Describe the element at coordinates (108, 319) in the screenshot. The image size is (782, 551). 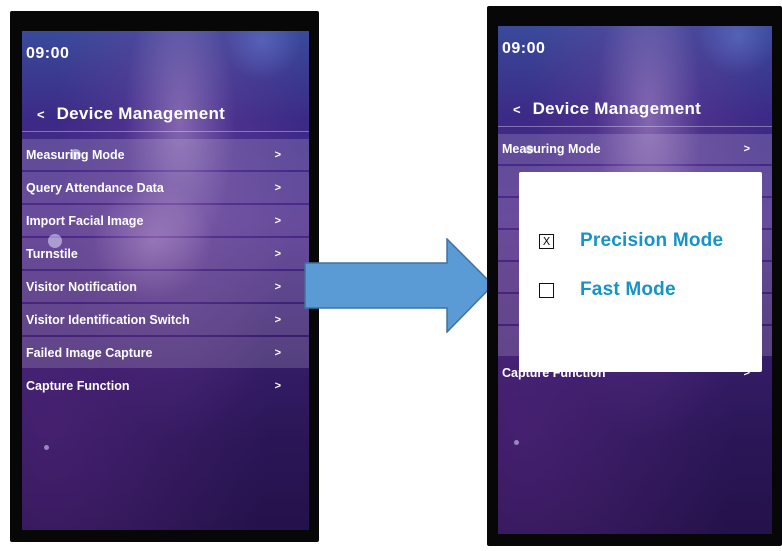
I see `menu-item-label: Visitor Identification Switch` at that location.